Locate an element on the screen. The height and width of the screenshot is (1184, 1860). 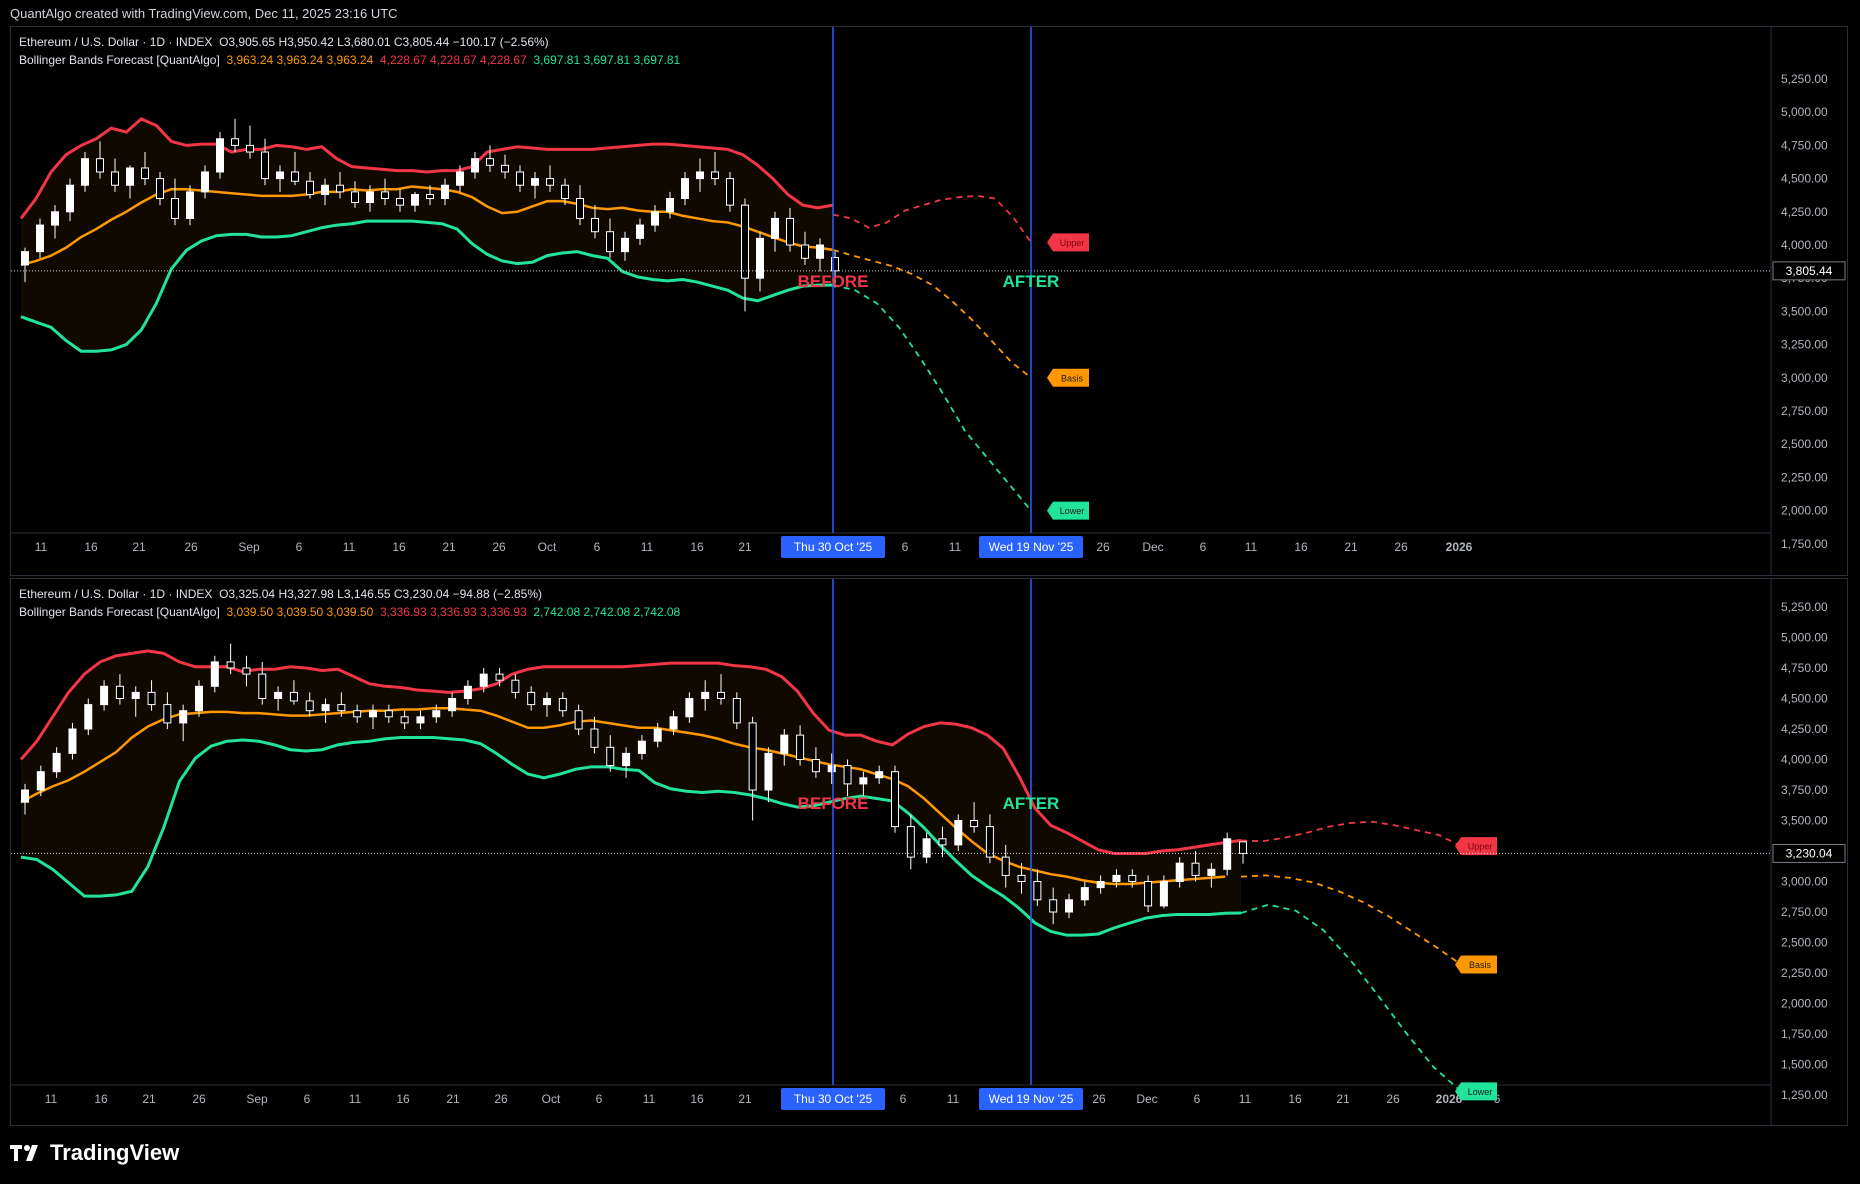
upper-values: 3,336.93 3,336.93 3,336.93 is located at coordinates (453, 612).